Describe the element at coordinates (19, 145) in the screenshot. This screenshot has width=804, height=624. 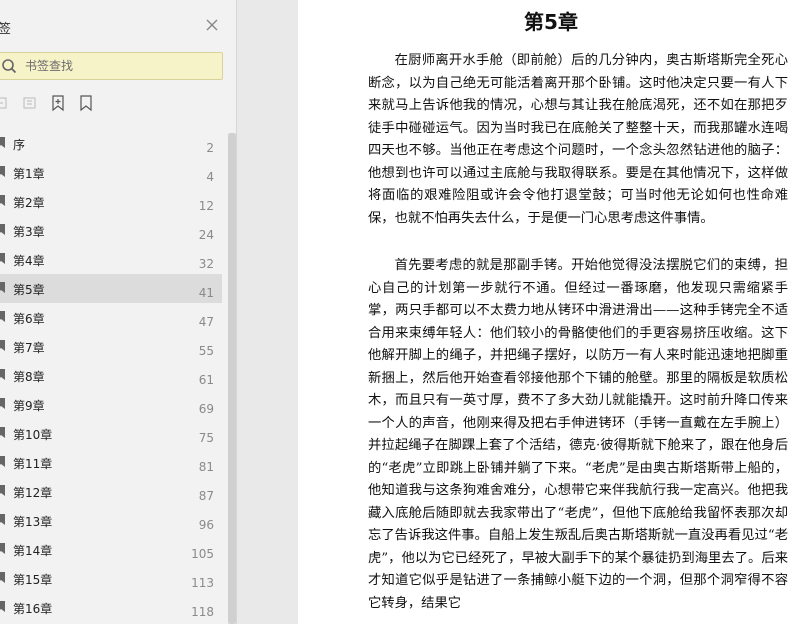
I see `bookmark-item-label: 序` at that location.